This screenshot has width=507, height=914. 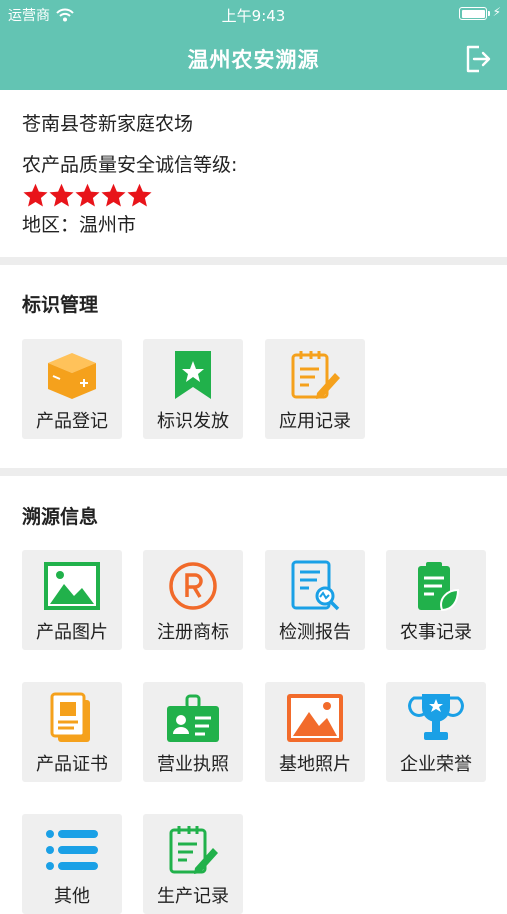 What do you see at coordinates (193, 764) in the screenshot?
I see `tile-label: 营业执照` at bounding box center [193, 764].